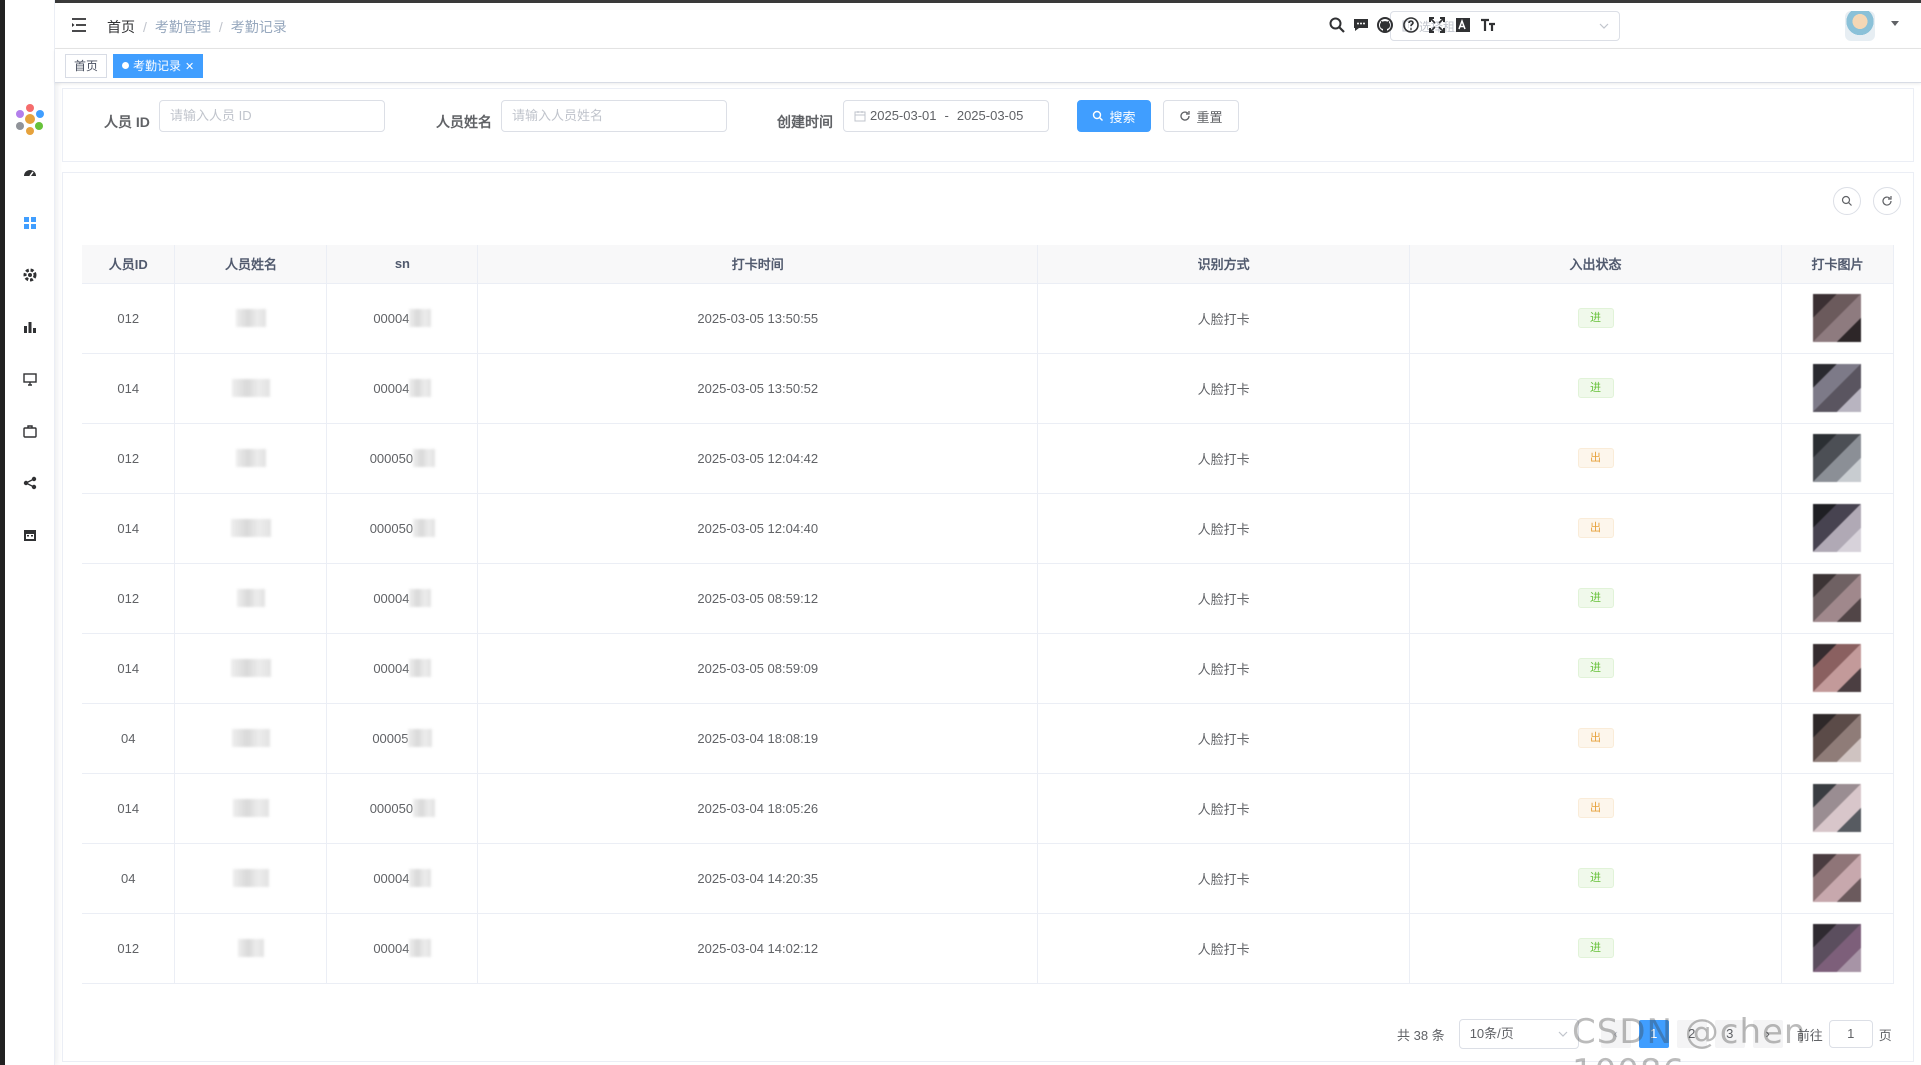 The image size is (1921, 1065). I want to click on cell-photo, so click(1838, 388).